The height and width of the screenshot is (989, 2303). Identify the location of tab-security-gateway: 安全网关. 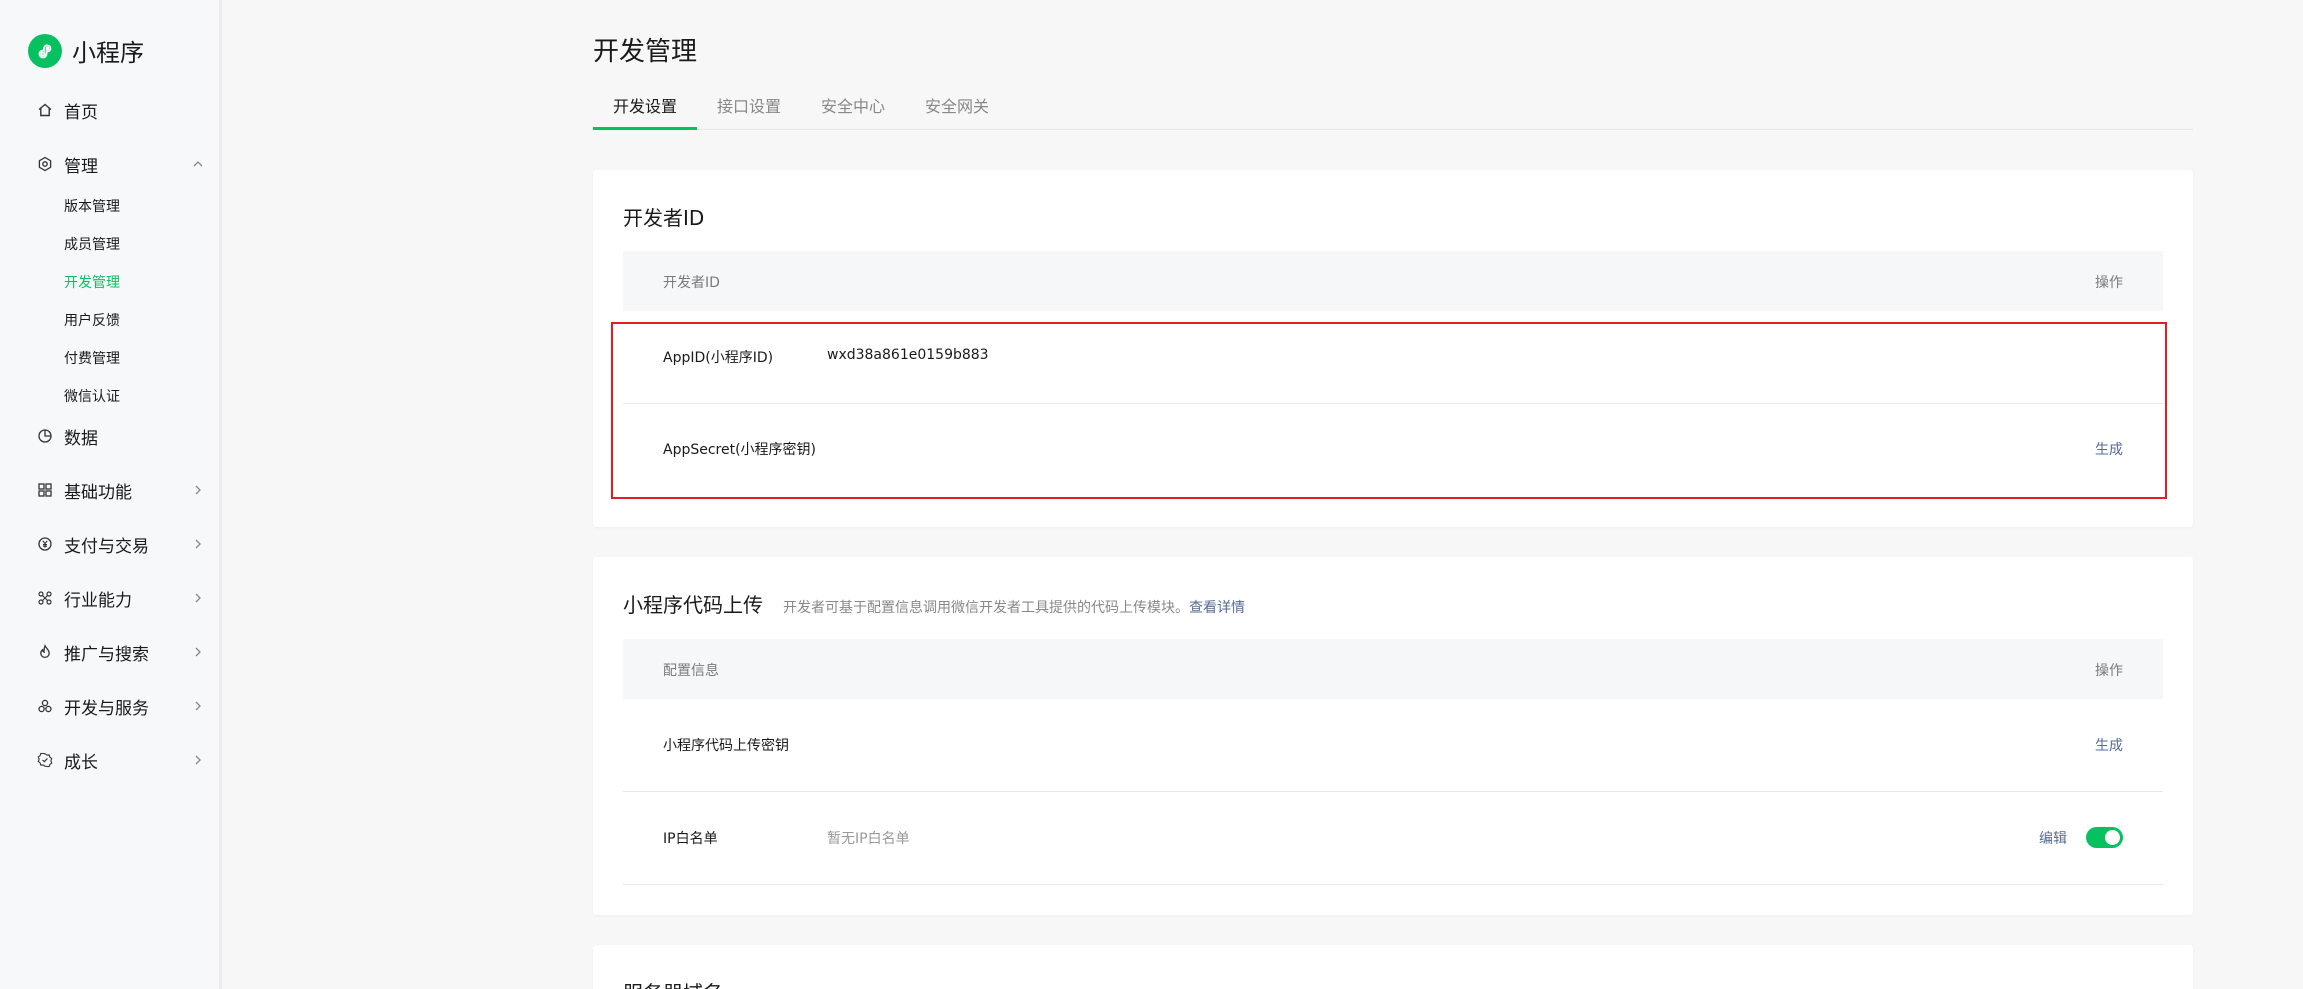
(957, 112).